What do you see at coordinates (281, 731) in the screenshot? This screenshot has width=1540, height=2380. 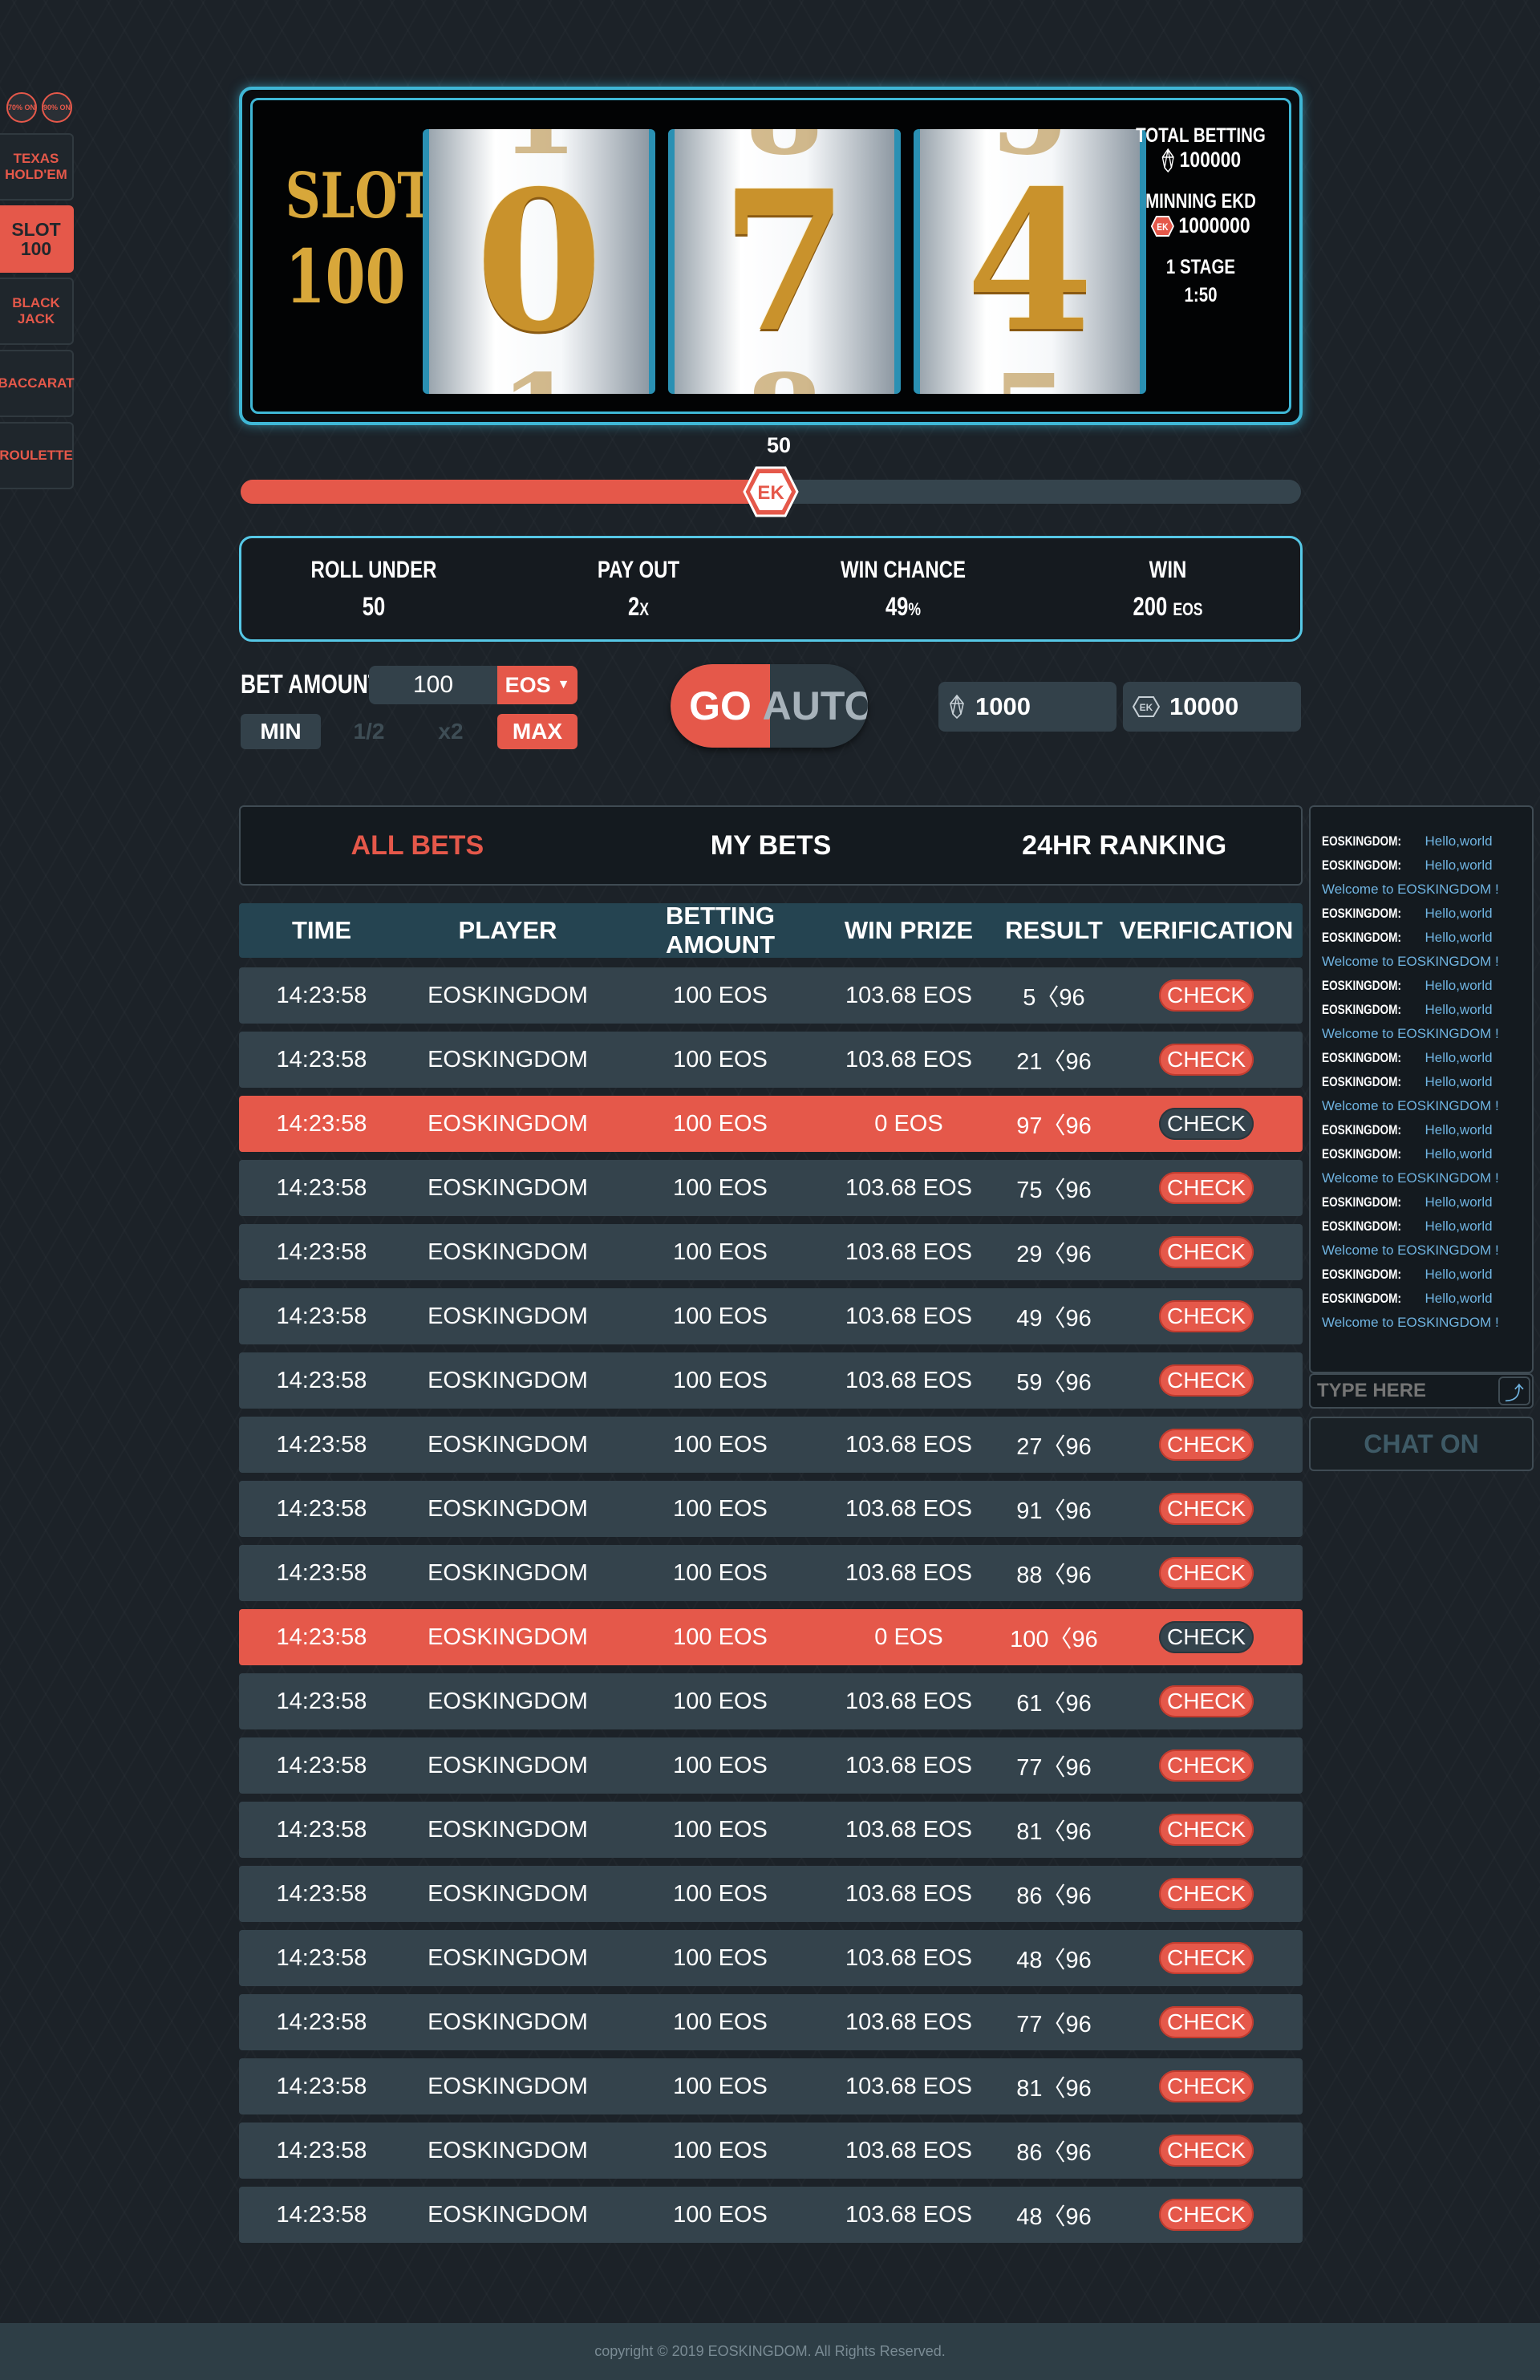 I see `min-button: MIN` at bounding box center [281, 731].